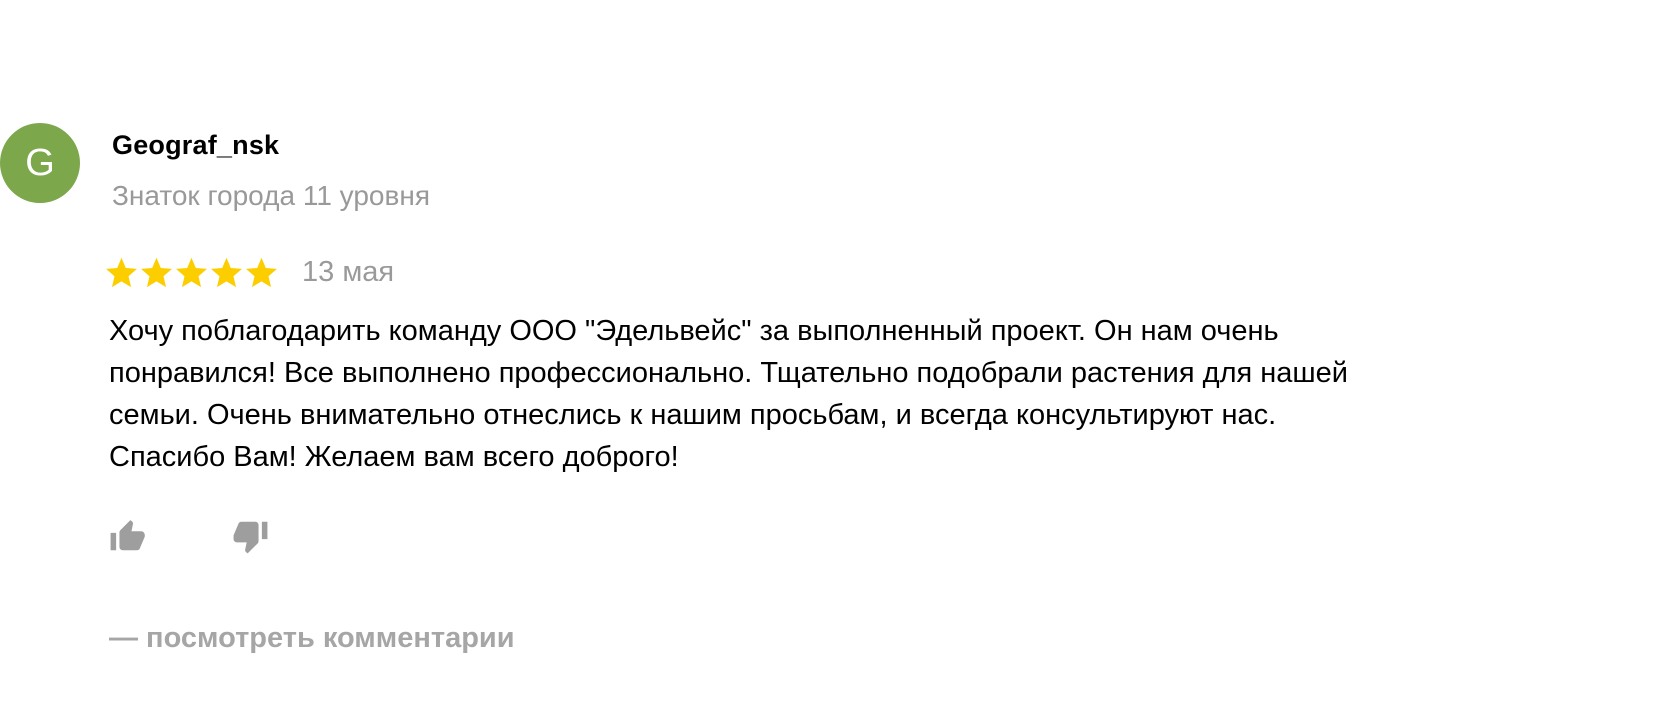 The width and height of the screenshot is (1680, 726). I want to click on like-button, so click(128, 536).